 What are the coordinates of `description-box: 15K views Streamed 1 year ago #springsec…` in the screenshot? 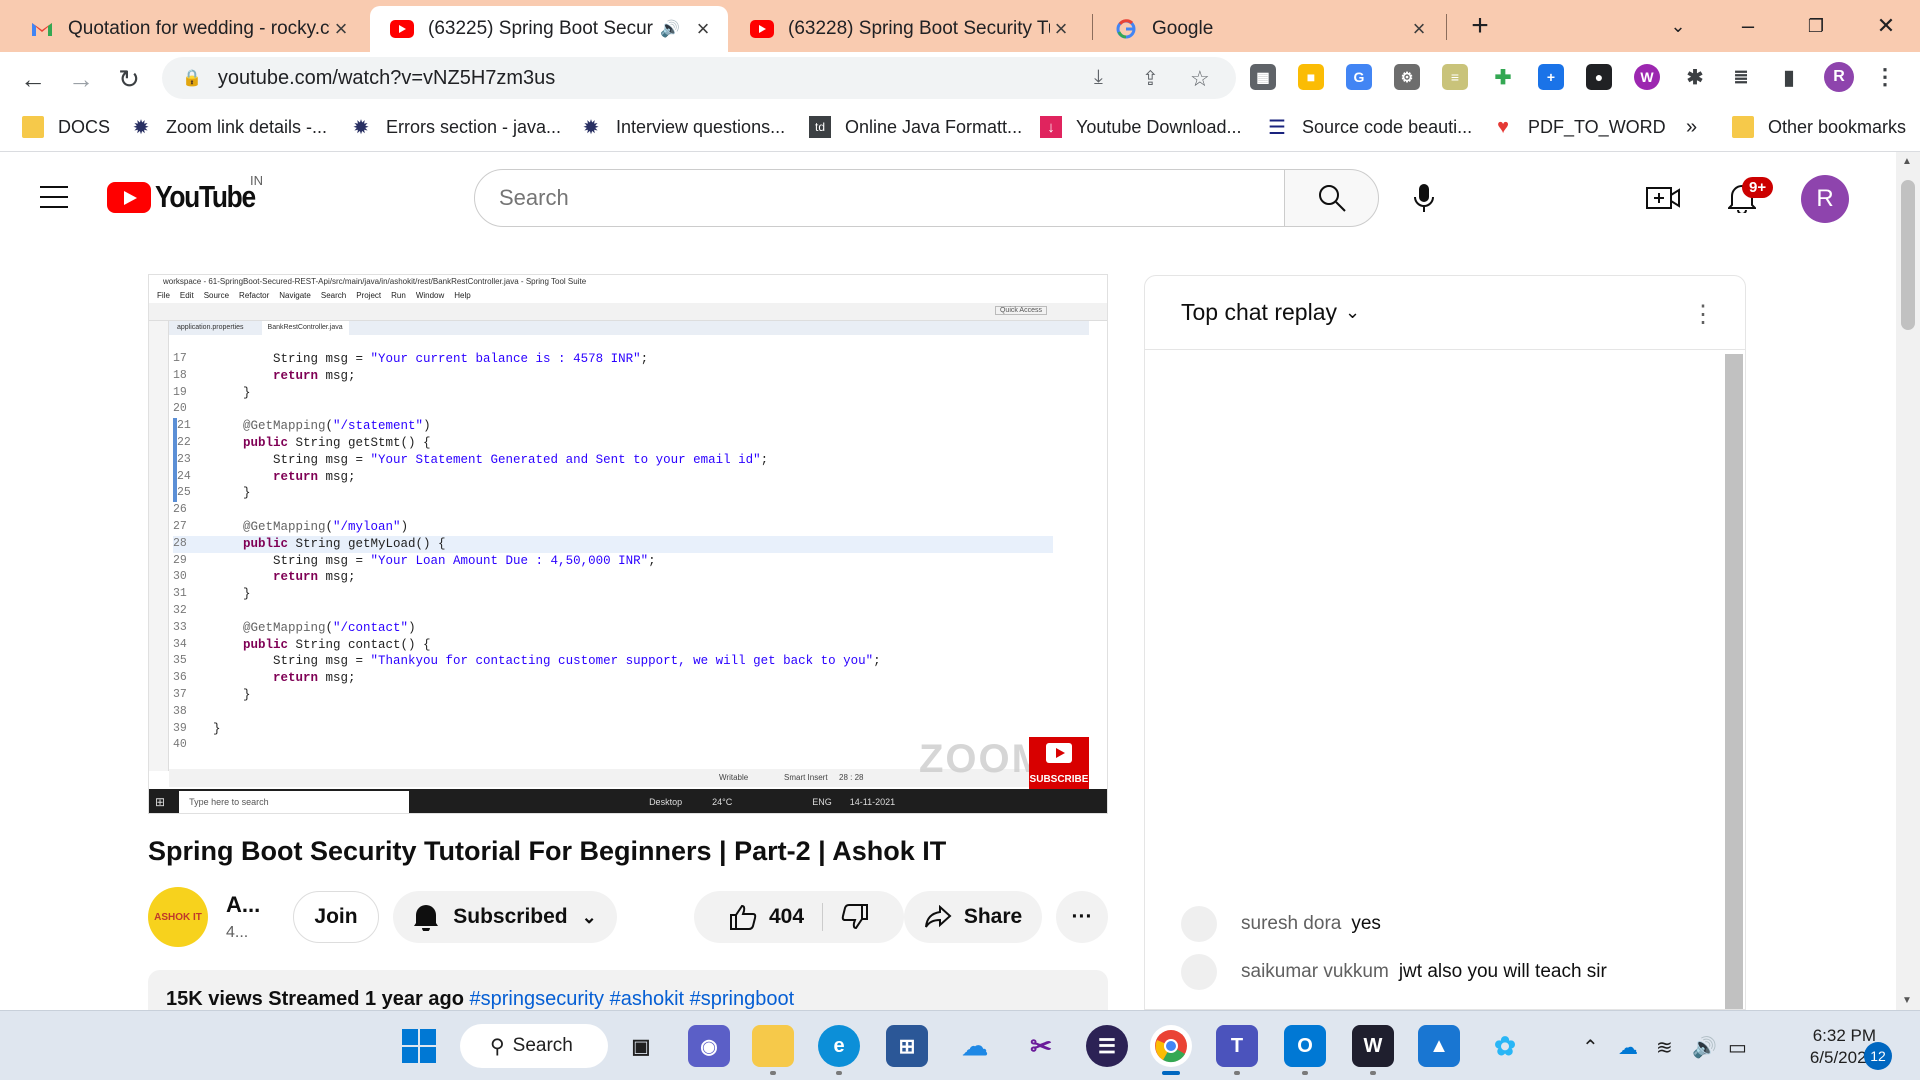 It's located at (628, 990).